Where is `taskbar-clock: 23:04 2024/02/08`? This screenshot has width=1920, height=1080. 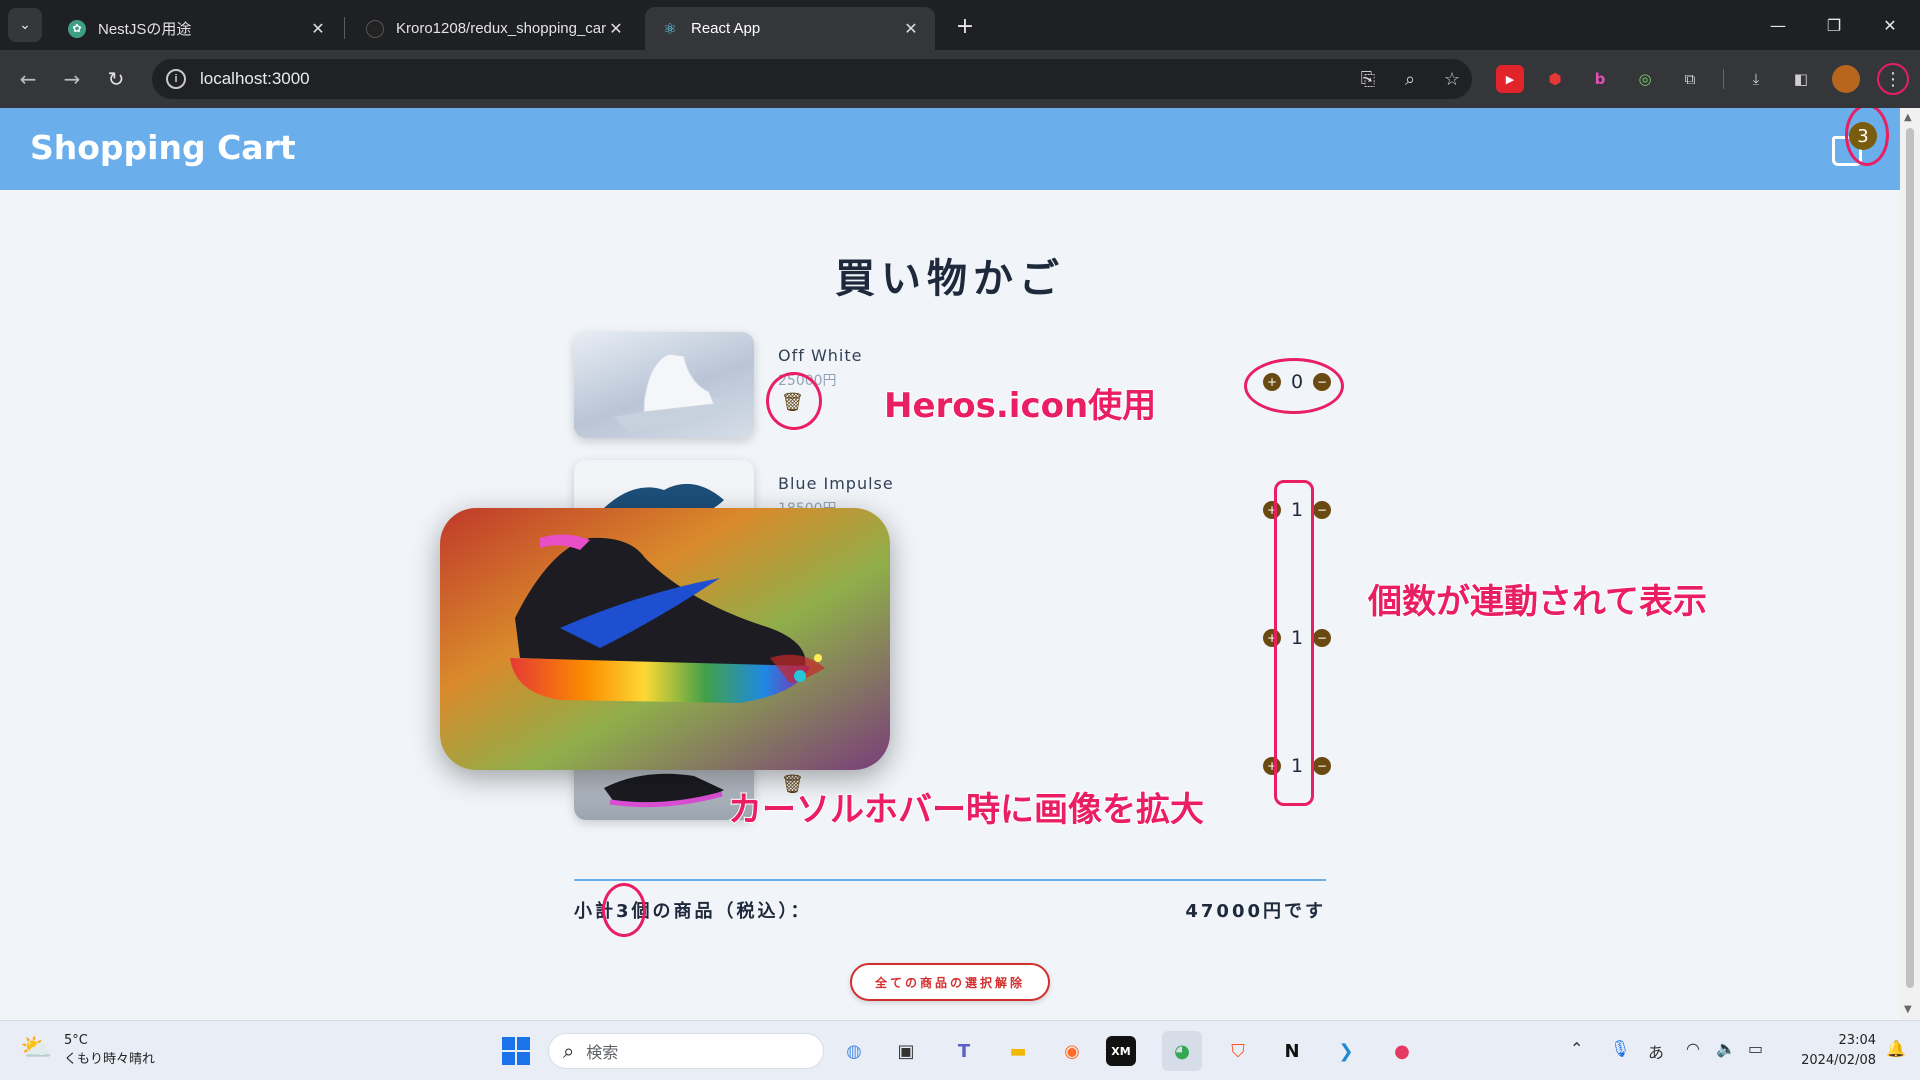
taskbar-clock: 23:04 2024/02/08 is located at coordinates (1831, 1051).